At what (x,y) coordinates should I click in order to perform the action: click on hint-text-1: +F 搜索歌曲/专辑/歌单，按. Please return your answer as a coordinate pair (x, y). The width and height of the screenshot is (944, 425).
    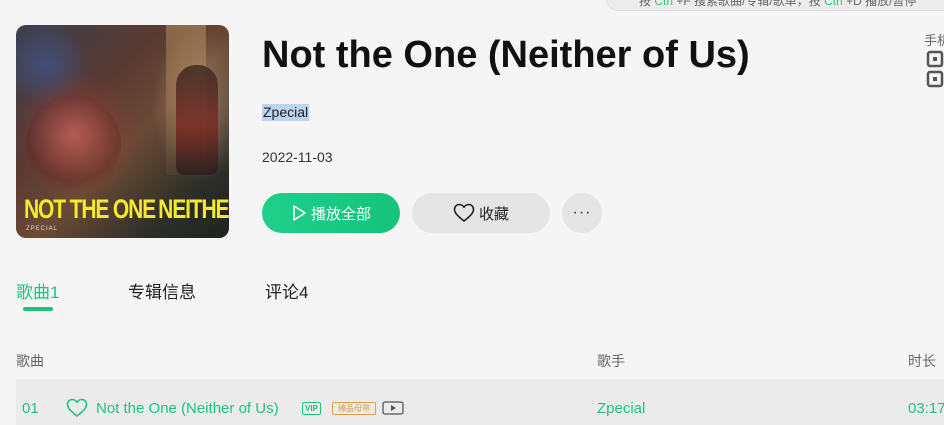
    Looking at the image, I should click on (748, 4).